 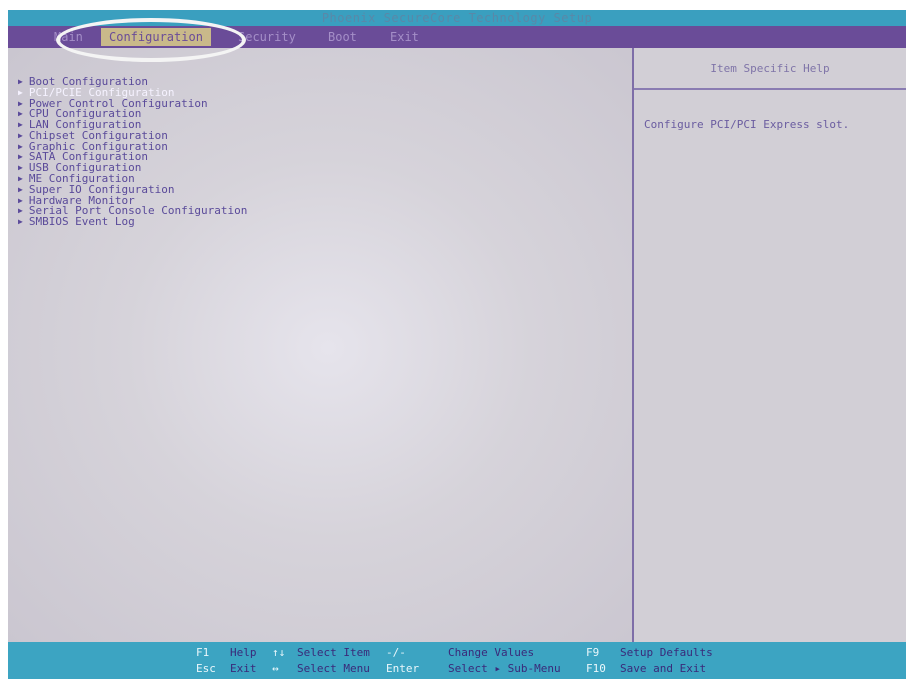 What do you see at coordinates (342, 37) in the screenshot?
I see `menu-boot: Boot` at bounding box center [342, 37].